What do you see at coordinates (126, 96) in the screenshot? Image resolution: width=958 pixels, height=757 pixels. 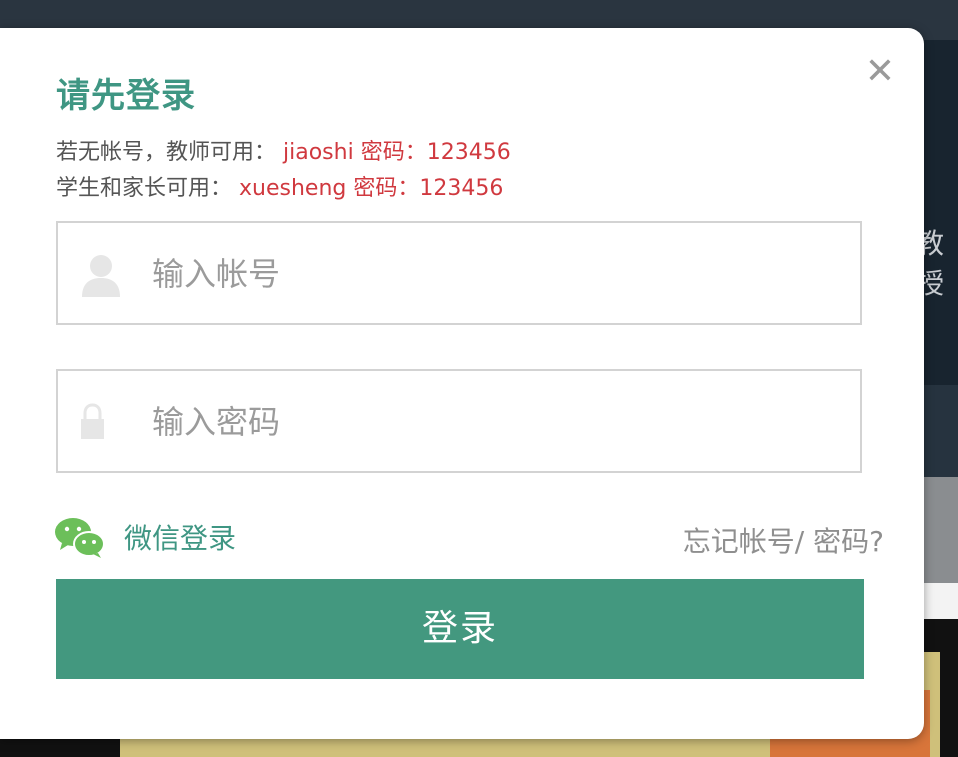 I see `modal-title: 请先登录` at bounding box center [126, 96].